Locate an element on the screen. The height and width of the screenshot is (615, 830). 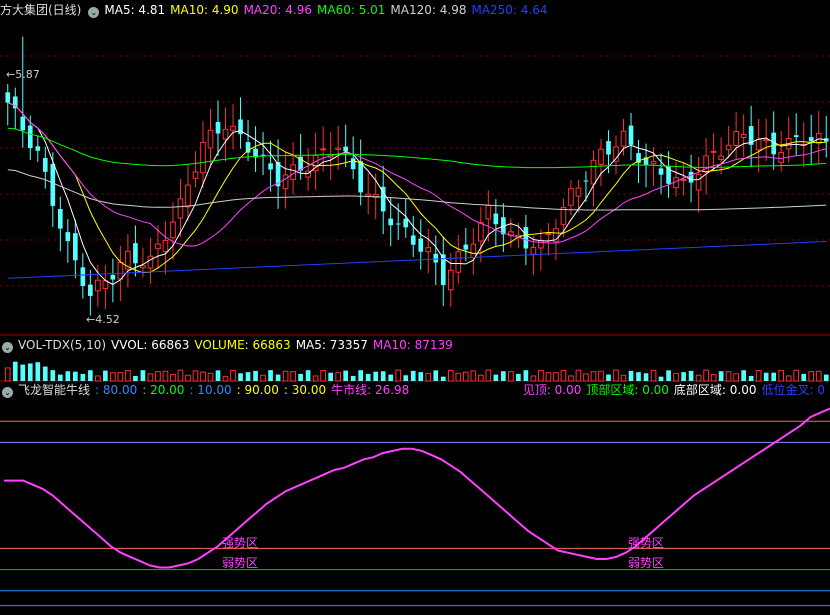
volume-legend-item-3: MA10: 87139 is located at coordinates (412, 345).